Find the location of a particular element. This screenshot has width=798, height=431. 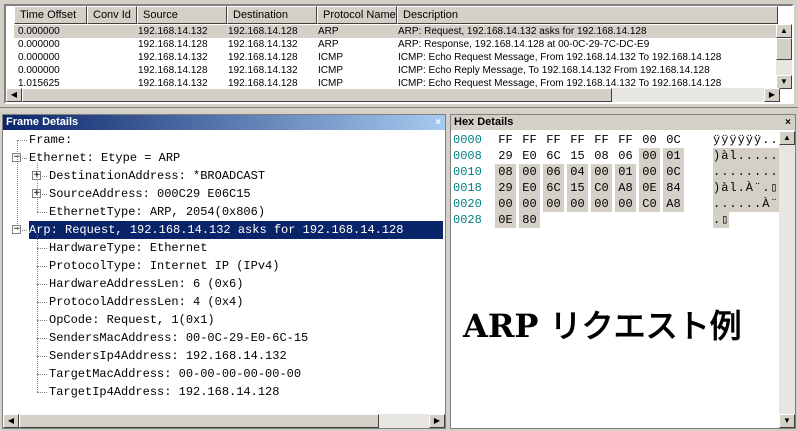

packet-list-vertical-scrollbar: ▲ ▼ is located at coordinates (784, 56).